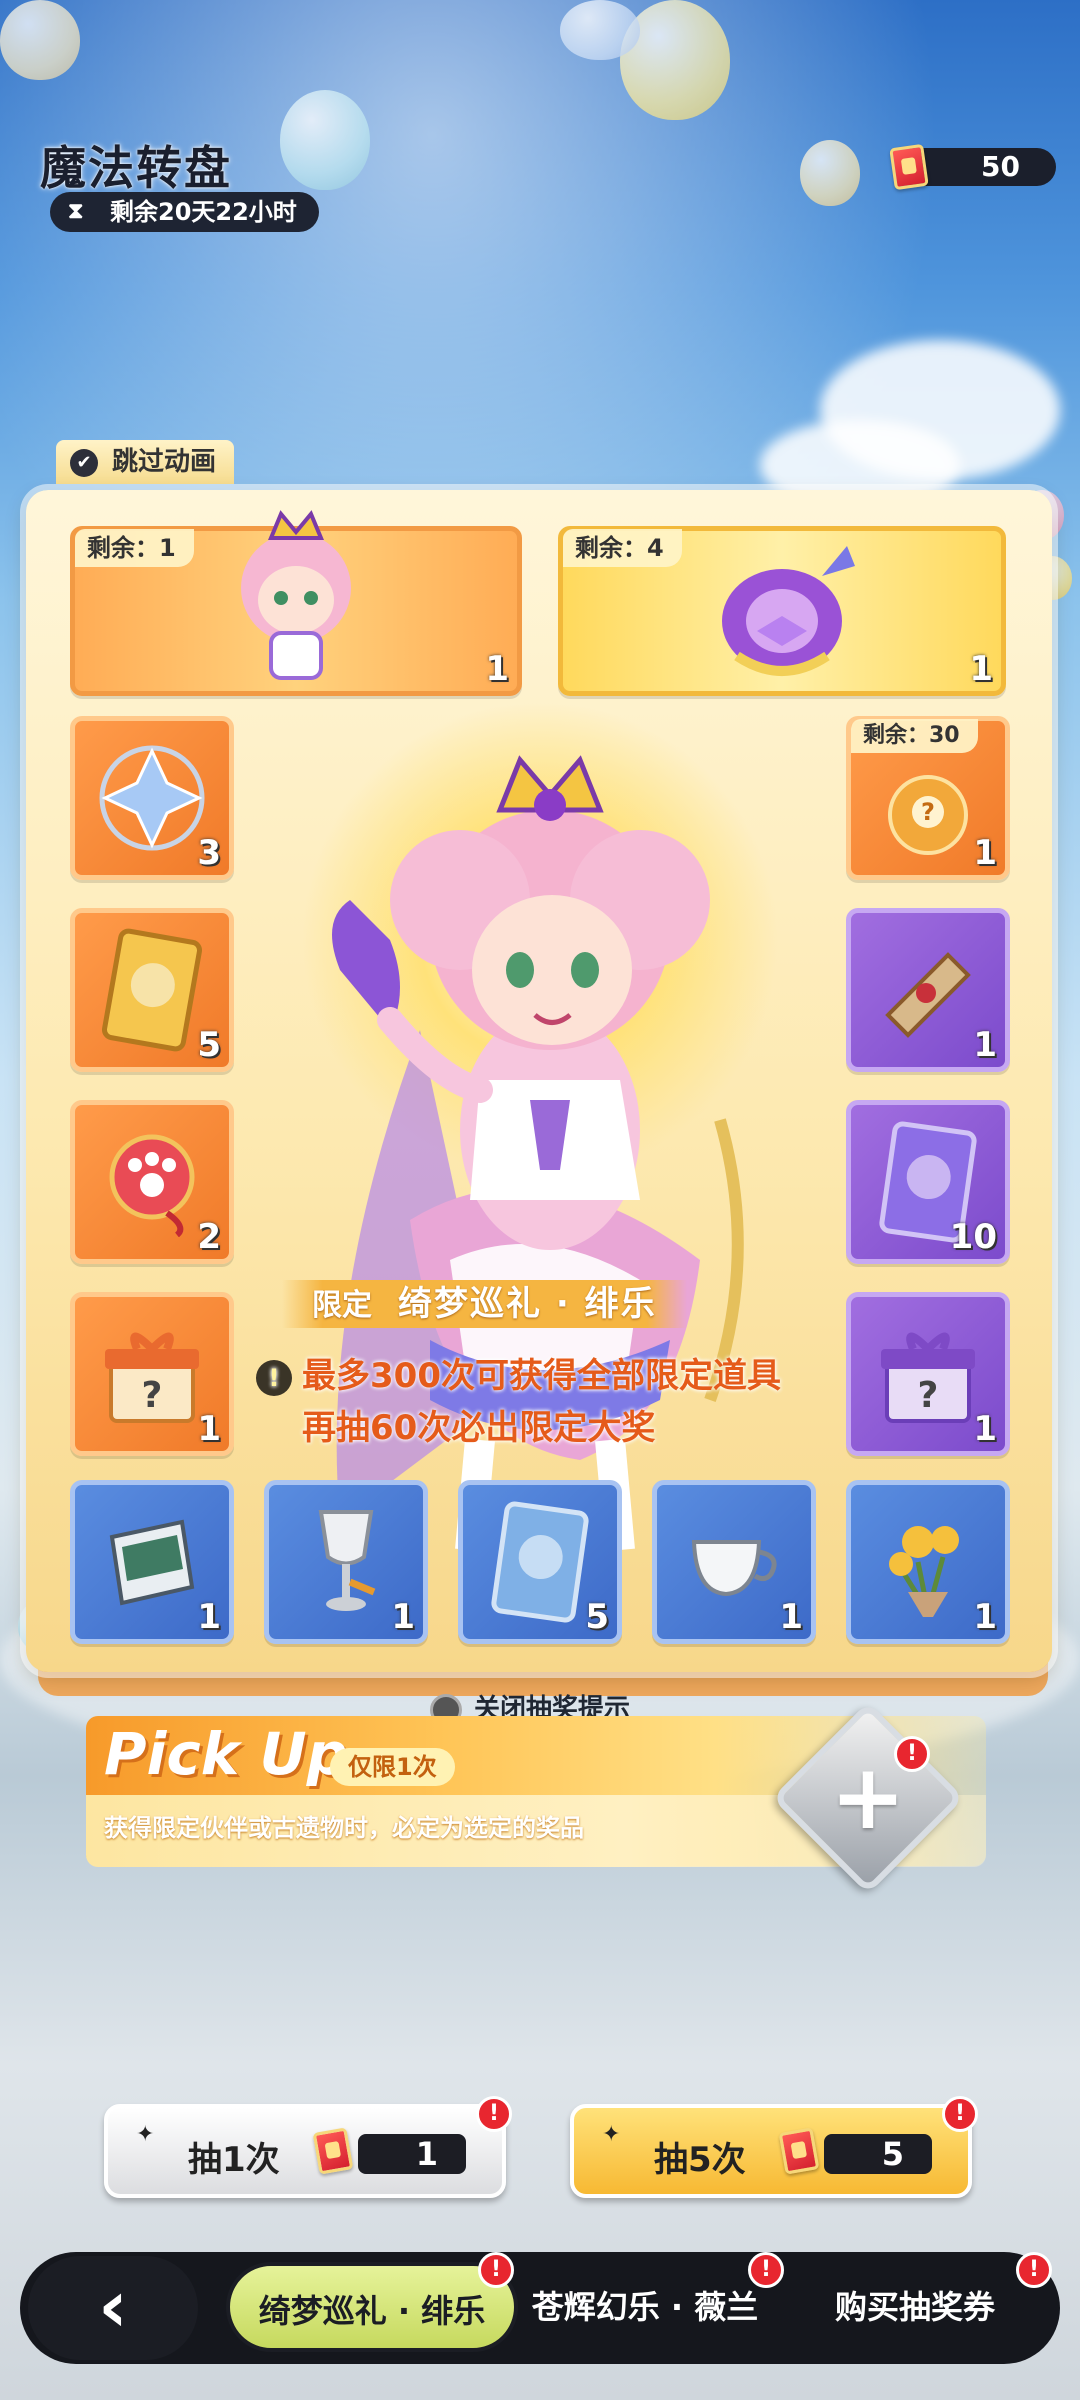  I want to click on limited-banner: 限定 绮梦巡礼 · 绯乐, so click(484, 1304).